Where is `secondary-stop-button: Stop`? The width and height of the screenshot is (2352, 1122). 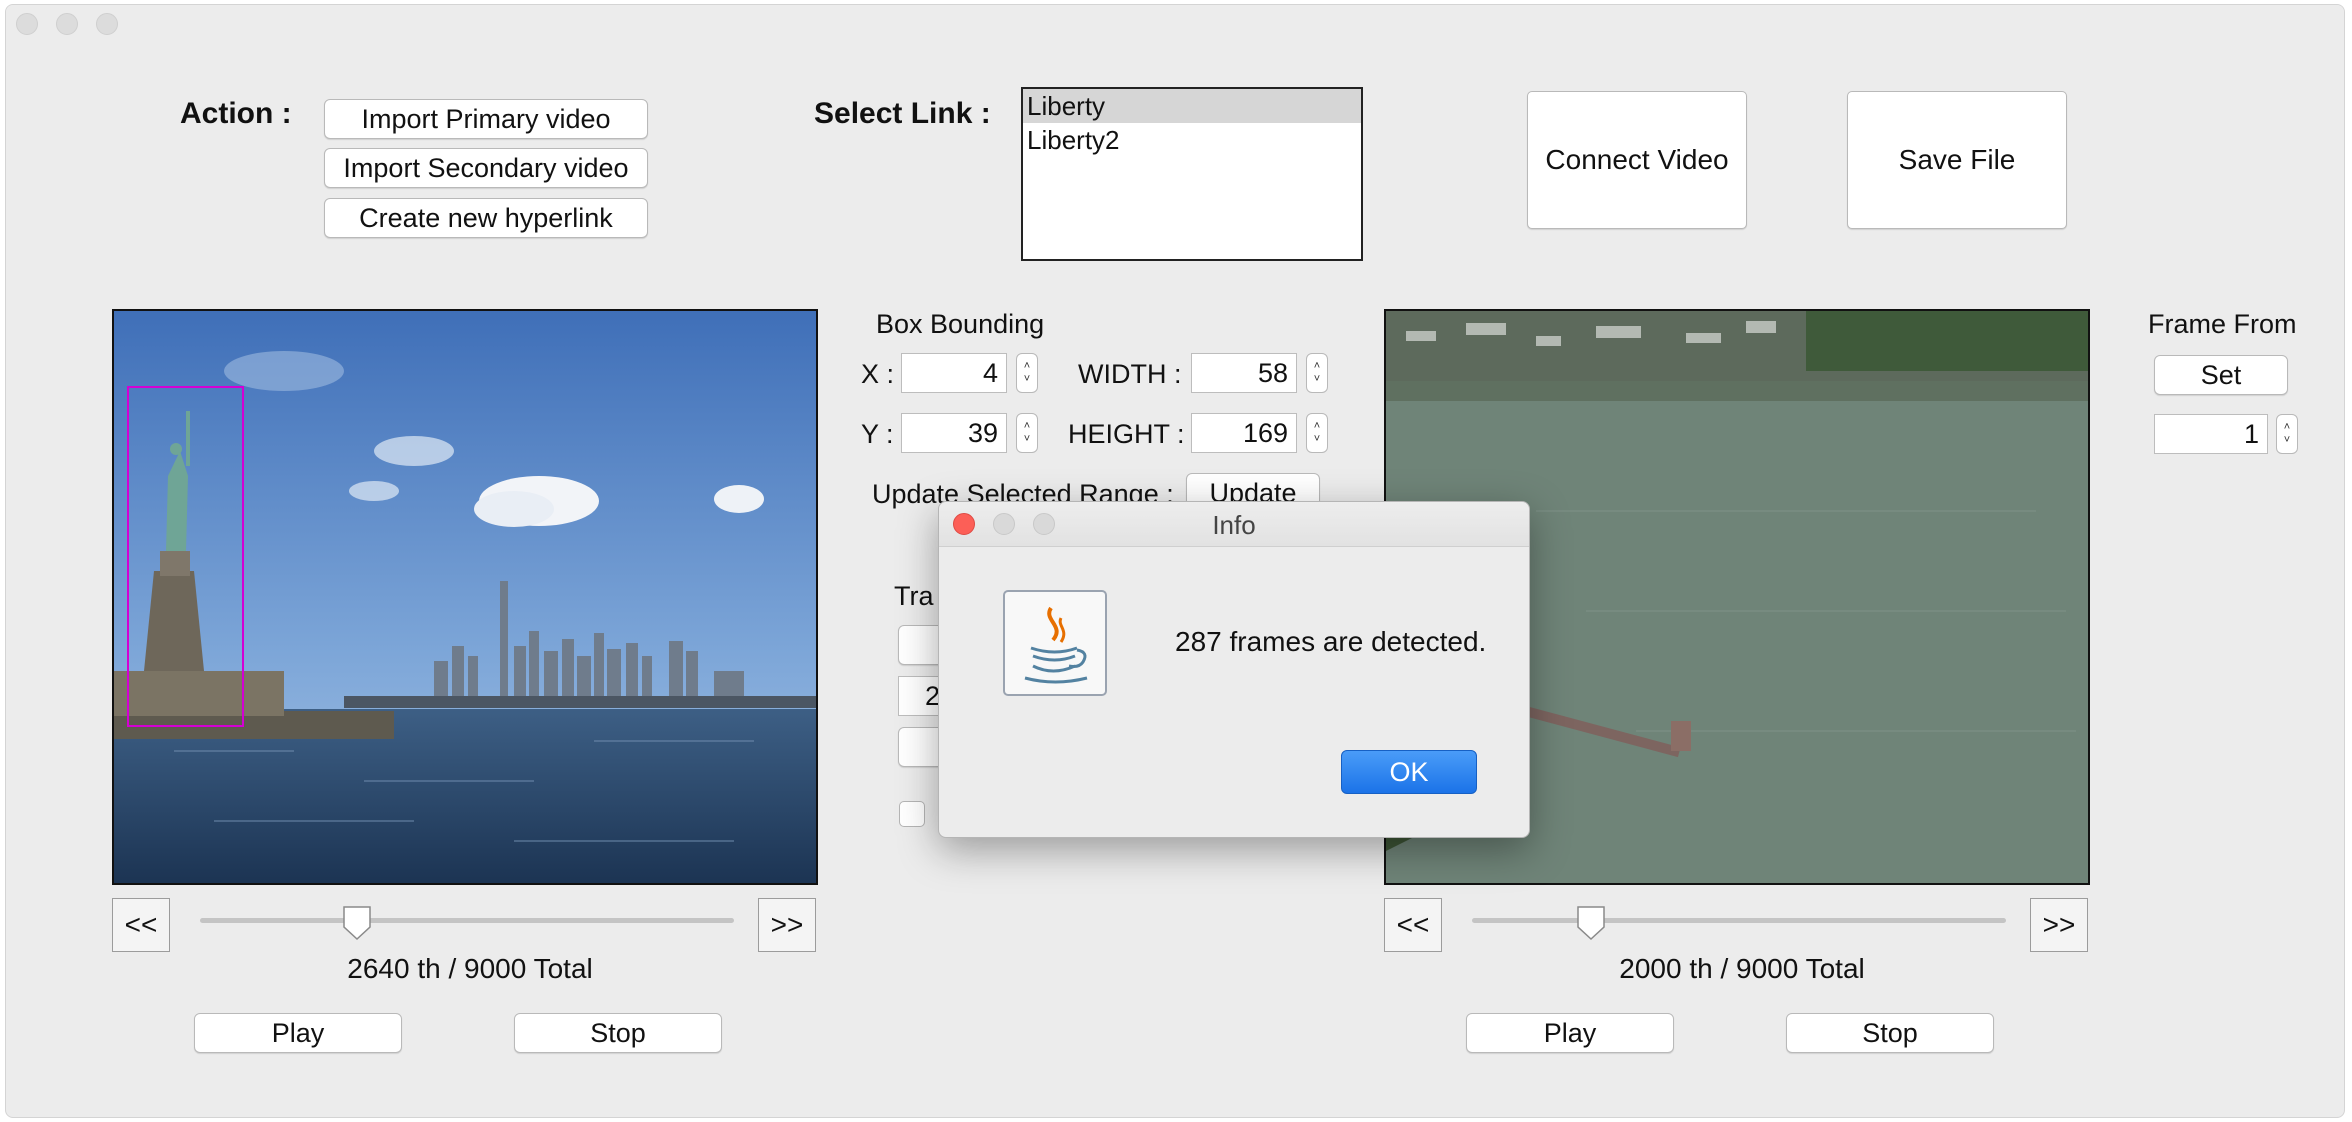
secondary-stop-button: Stop is located at coordinates (1890, 1033).